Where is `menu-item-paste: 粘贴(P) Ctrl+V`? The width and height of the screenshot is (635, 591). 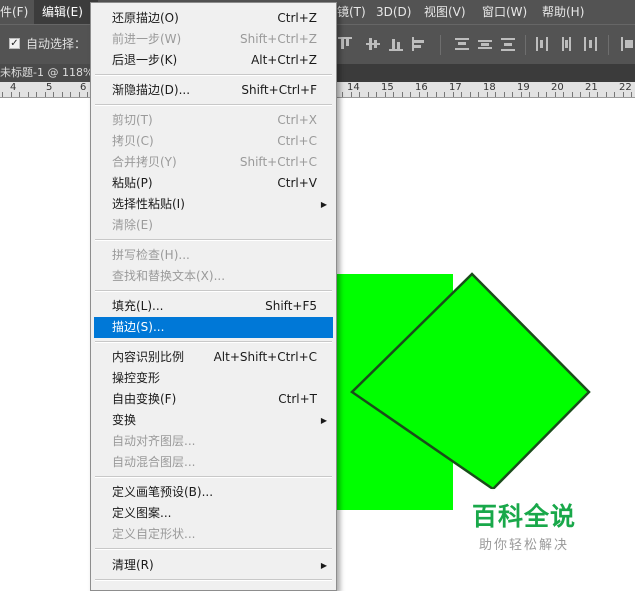 menu-item-paste: 粘贴(P) Ctrl+V is located at coordinates (213, 183).